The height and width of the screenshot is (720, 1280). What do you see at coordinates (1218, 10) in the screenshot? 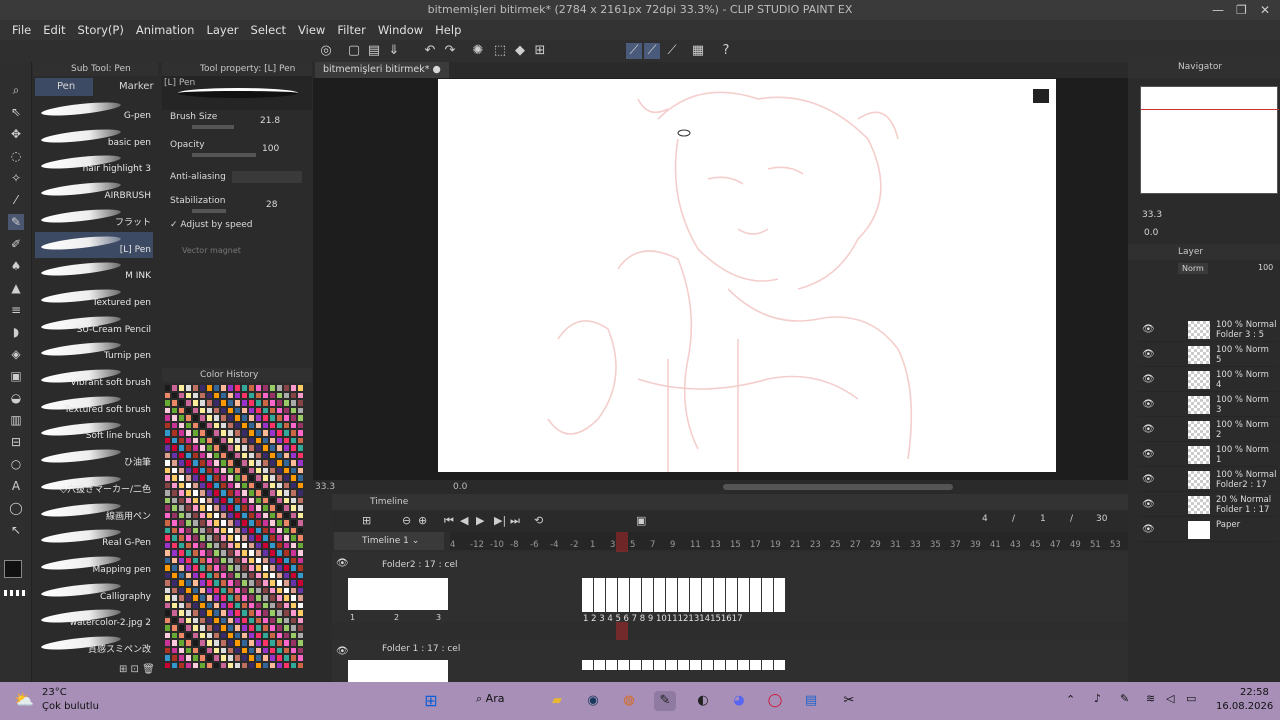
I see `minimize-button: —` at bounding box center [1218, 10].